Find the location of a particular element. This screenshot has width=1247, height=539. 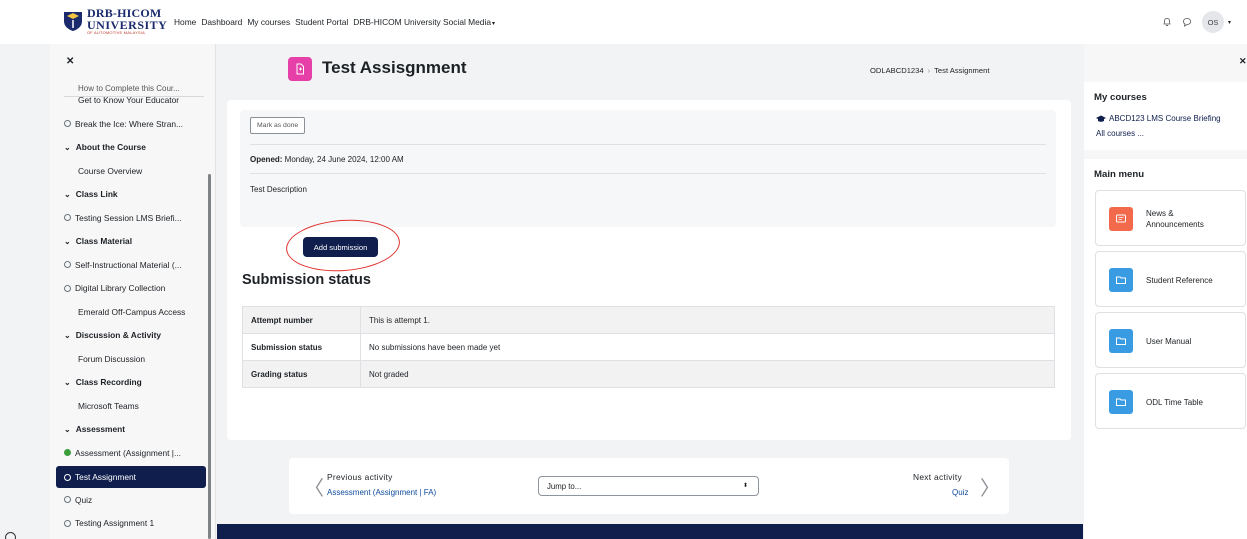

table-key: Grading status is located at coordinates (301, 374).